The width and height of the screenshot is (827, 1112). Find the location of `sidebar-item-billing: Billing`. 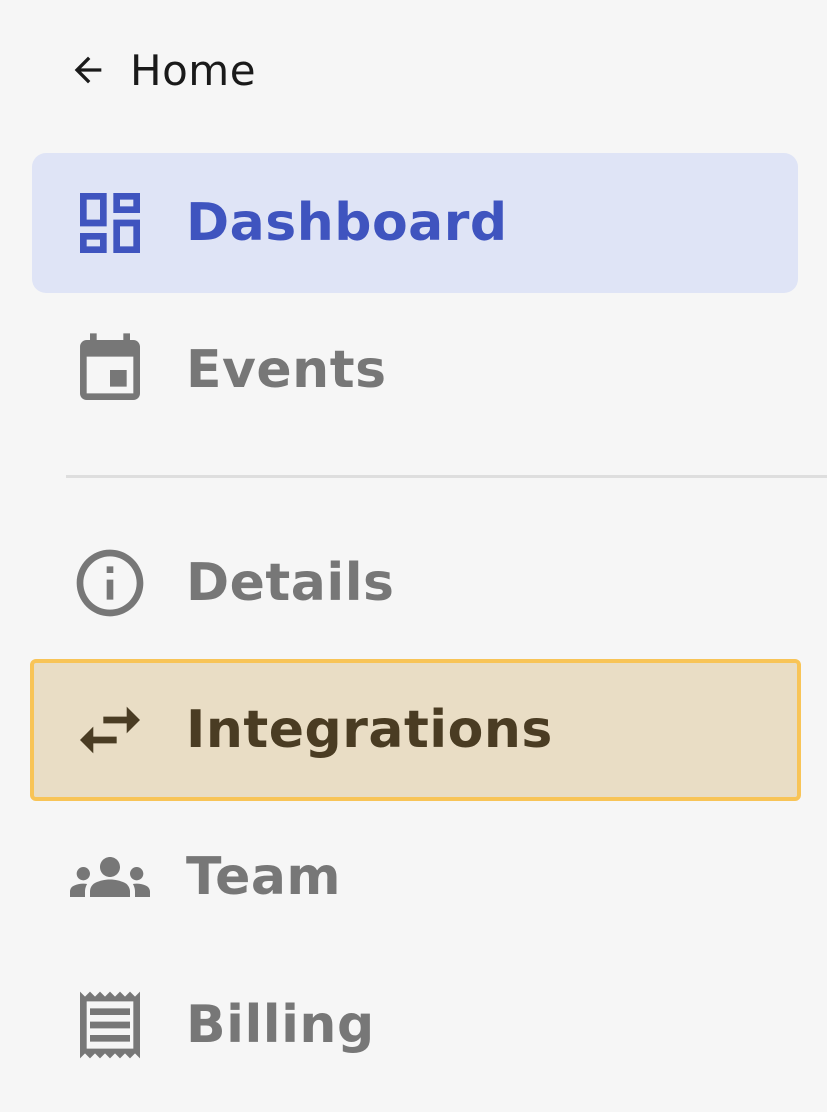

sidebar-item-billing: Billing is located at coordinates (415, 1025).